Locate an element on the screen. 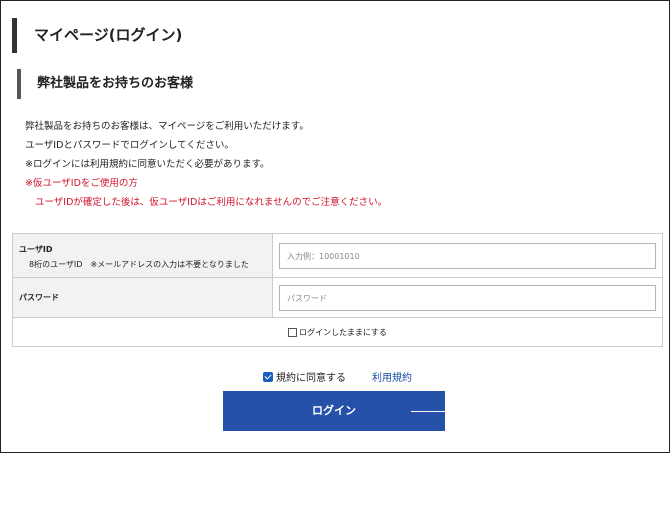 This screenshot has height=510, width=670. password-row: パスワード is located at coordinates (337, 298).